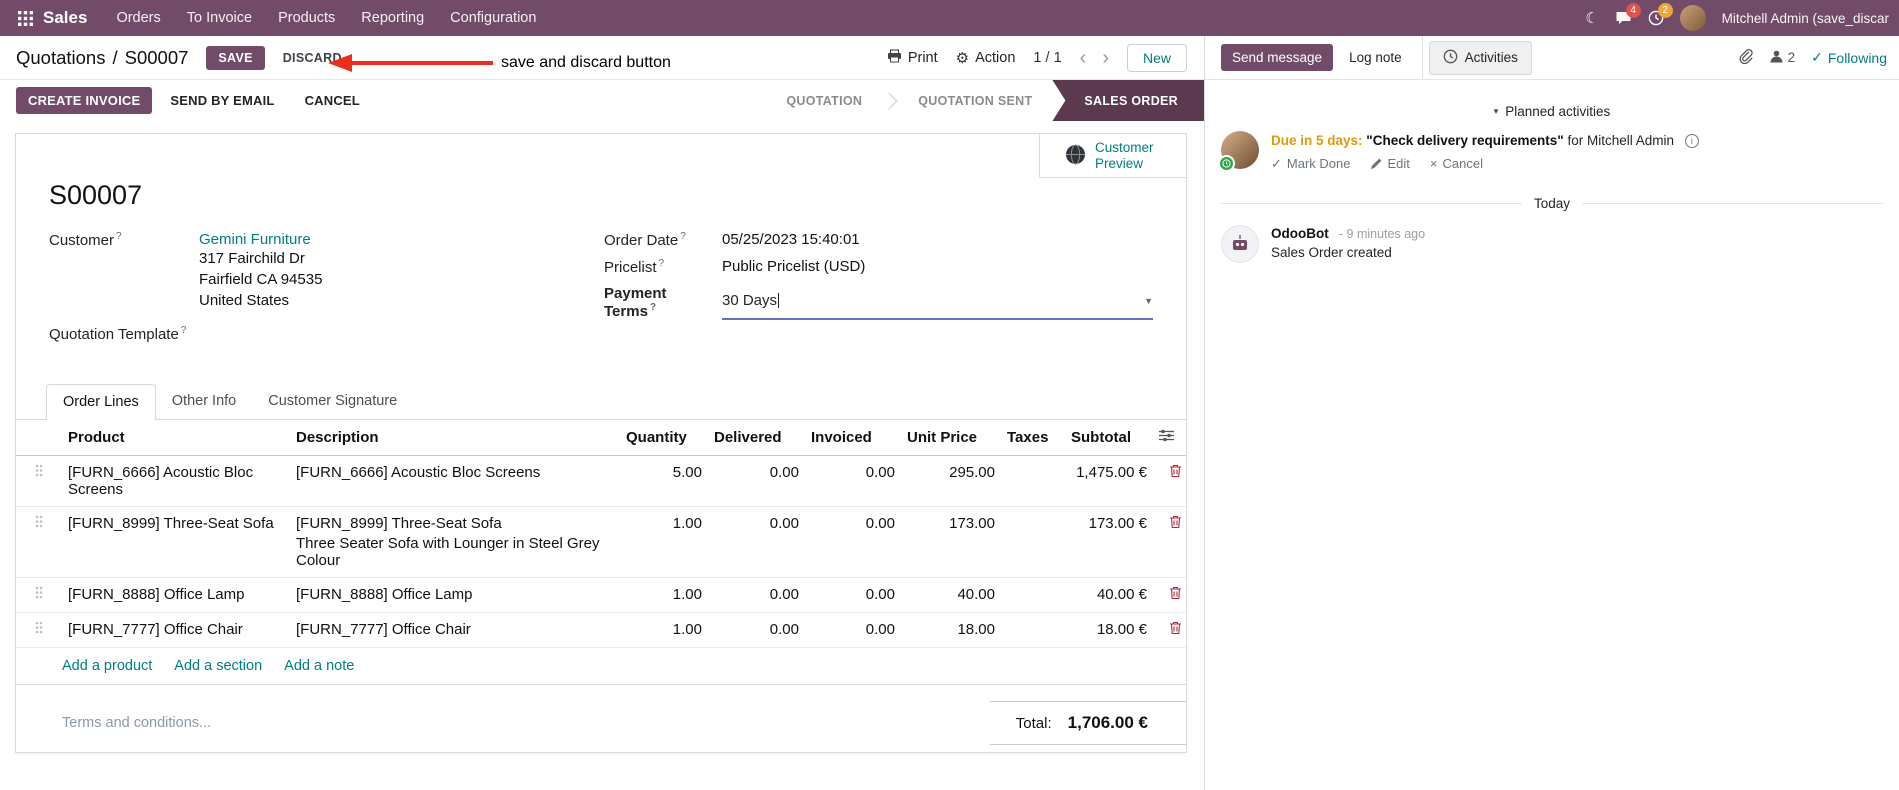  What do you see at coordinates (332, 401) in the screenshot?
I see `tab-customer-signature: Customer Signature` at bounding box center [332, 401].